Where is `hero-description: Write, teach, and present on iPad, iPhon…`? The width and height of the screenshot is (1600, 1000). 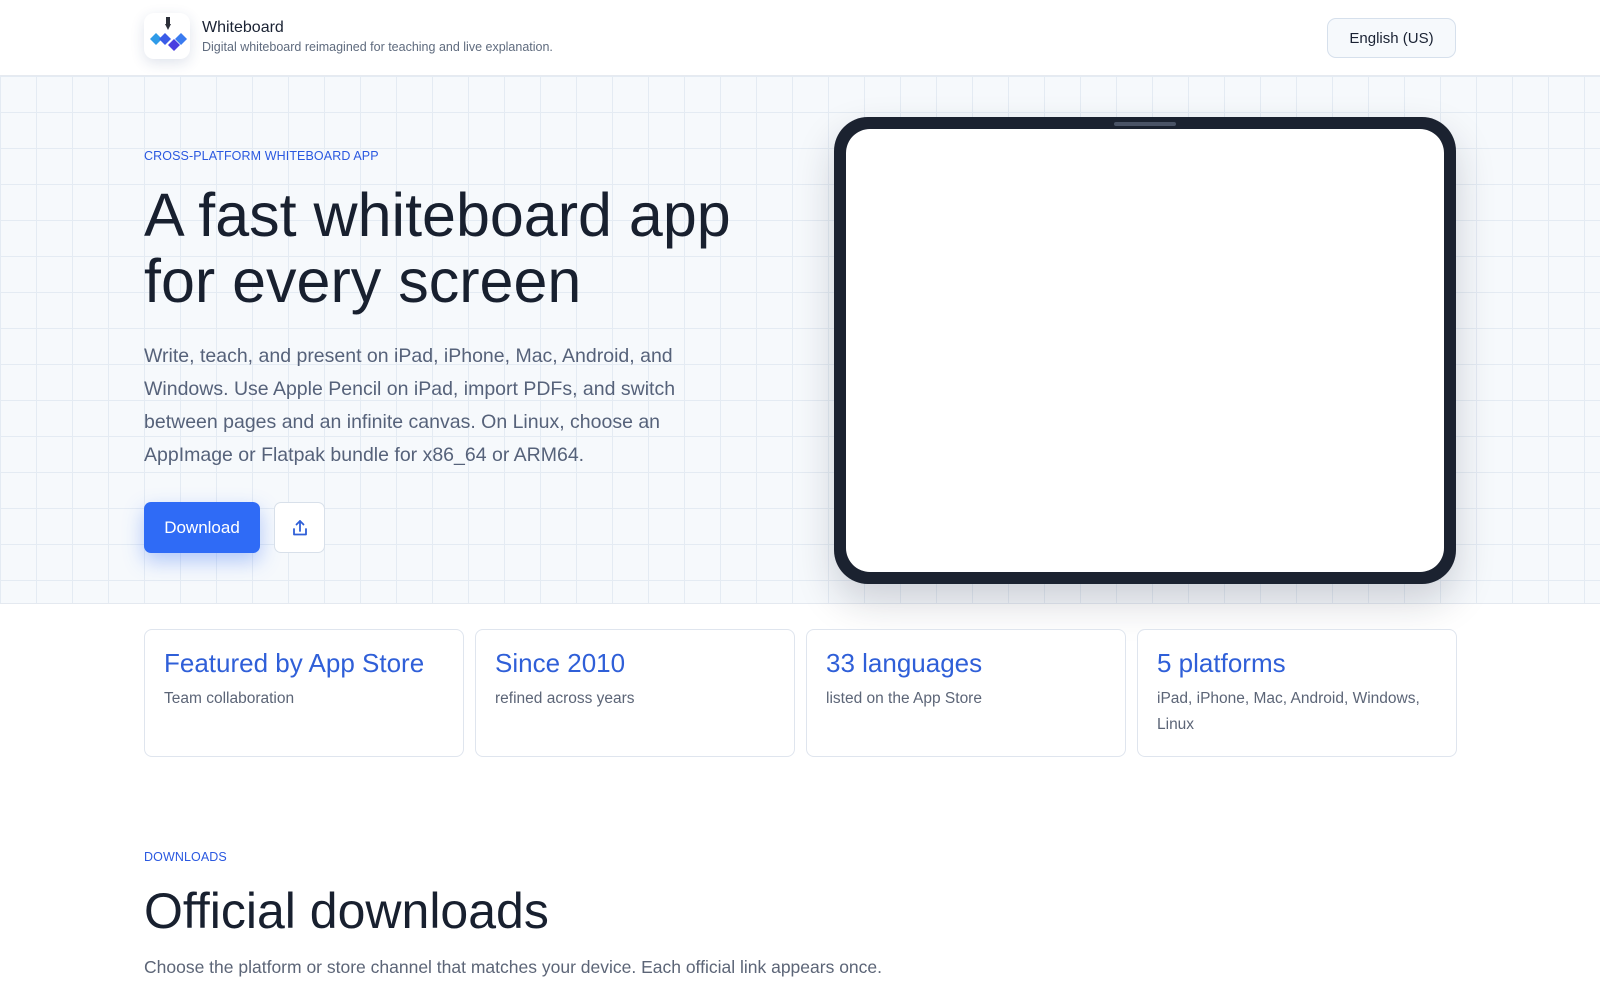 hero-description: Write, teach, and present on iPad, iPhon… is located at coordinates (410, 405).